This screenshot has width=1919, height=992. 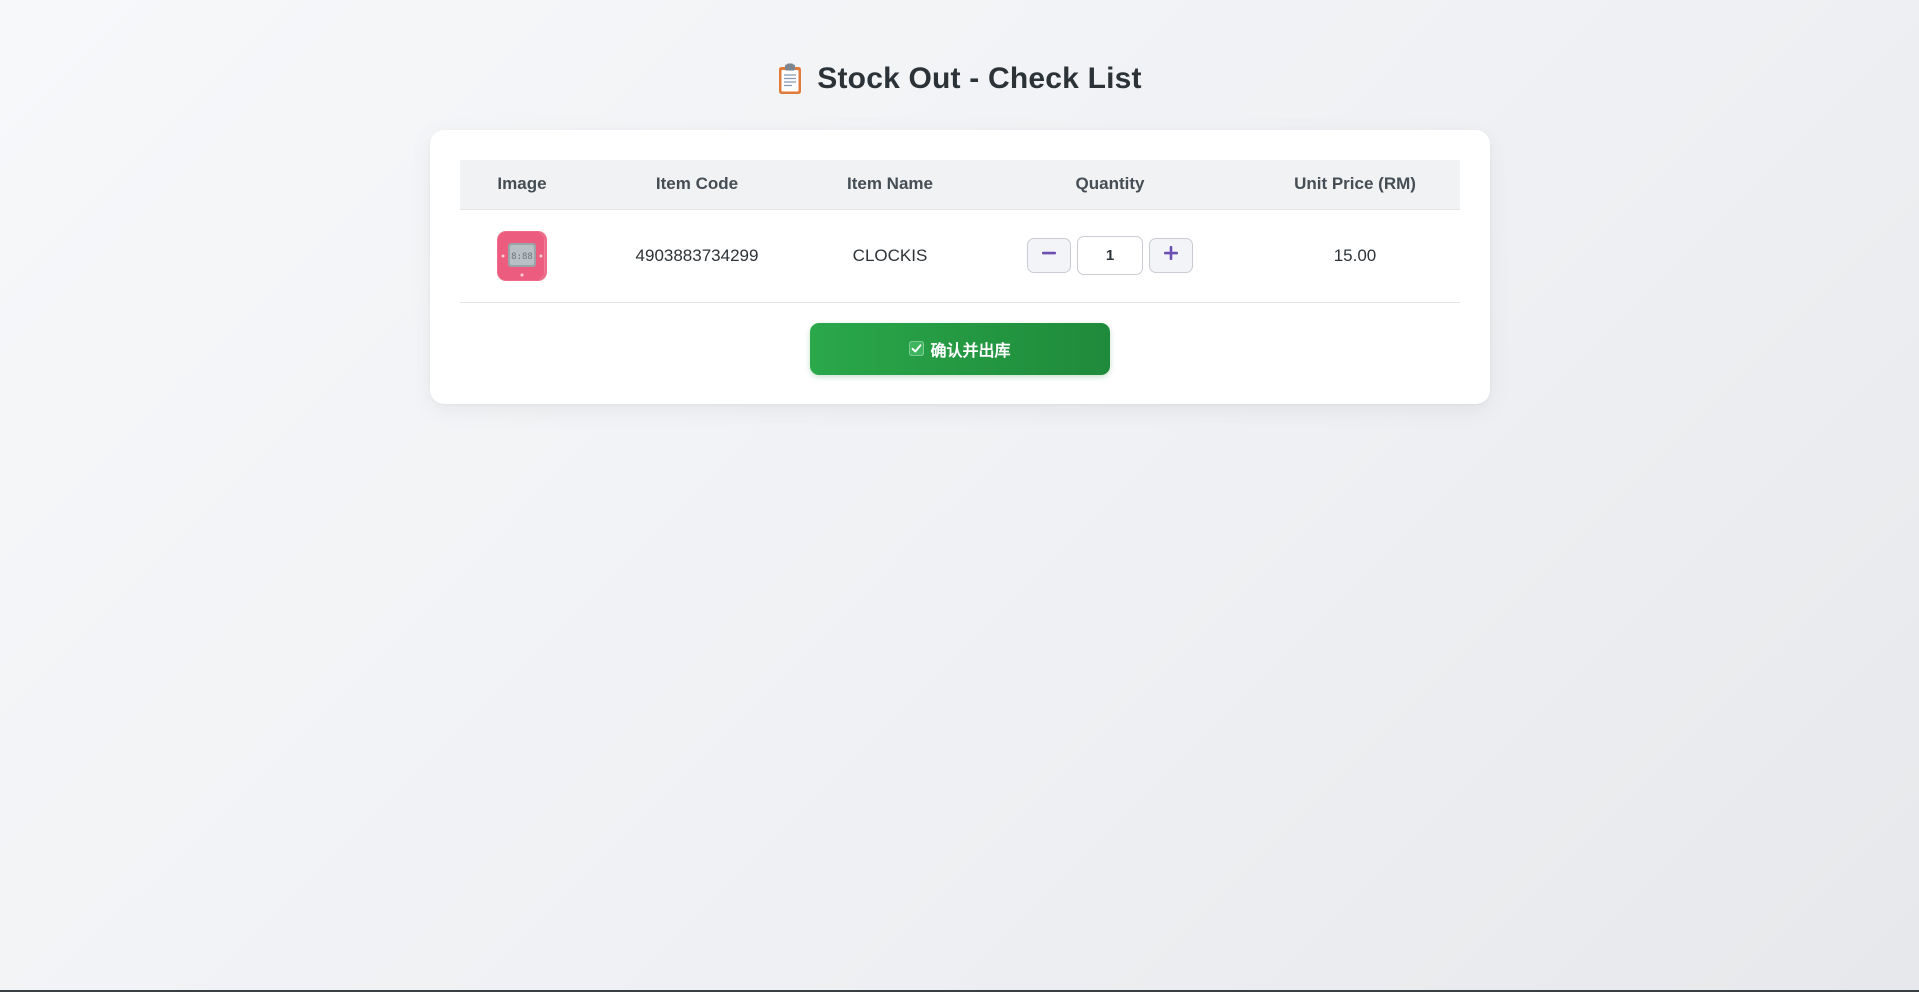 I want to click on increment-button, so click(x=1171, y=255).